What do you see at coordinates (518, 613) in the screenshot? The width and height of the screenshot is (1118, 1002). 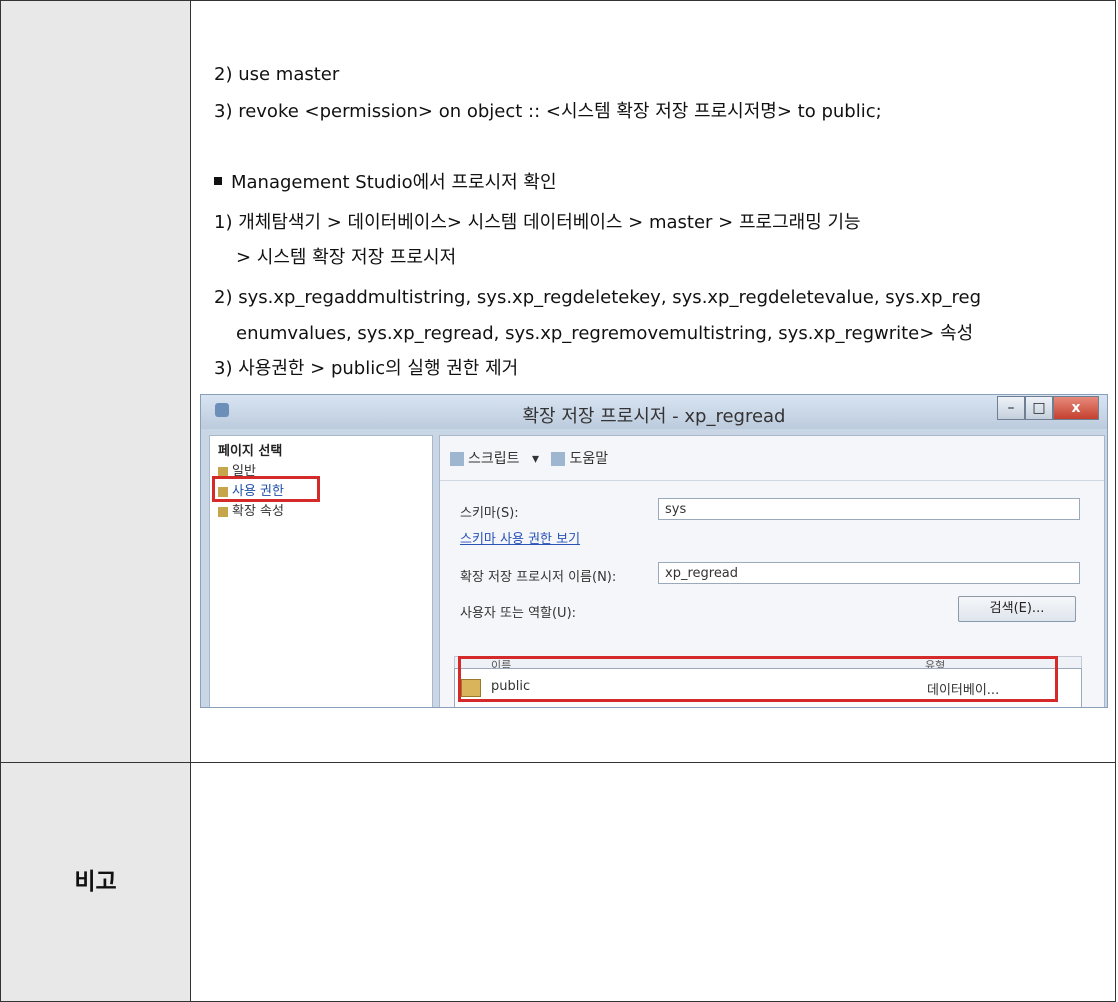 I see `users-label: 사용자 또는 역할(U):` at bounding box center [518, 613].